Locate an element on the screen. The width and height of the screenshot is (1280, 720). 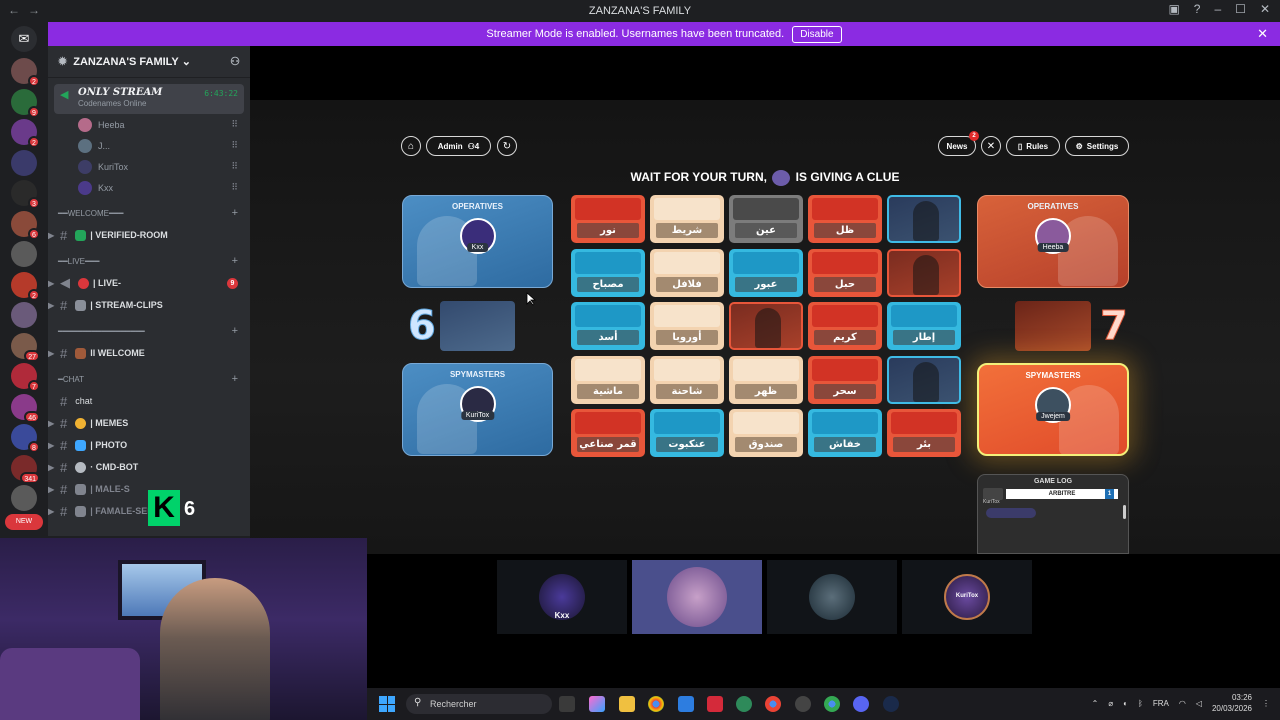
word-card: شريط is located at coordinates (687, 219).